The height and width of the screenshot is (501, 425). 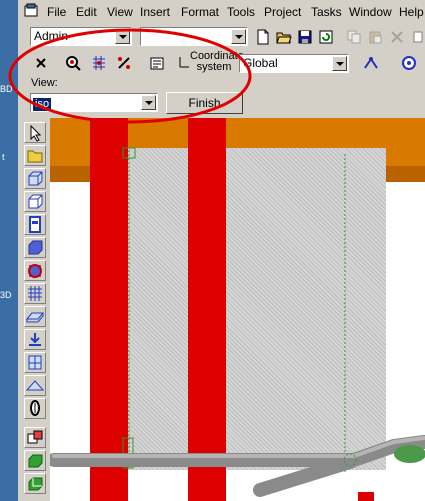 I want to click on split-tool-icon, so click(x=35, y=362).